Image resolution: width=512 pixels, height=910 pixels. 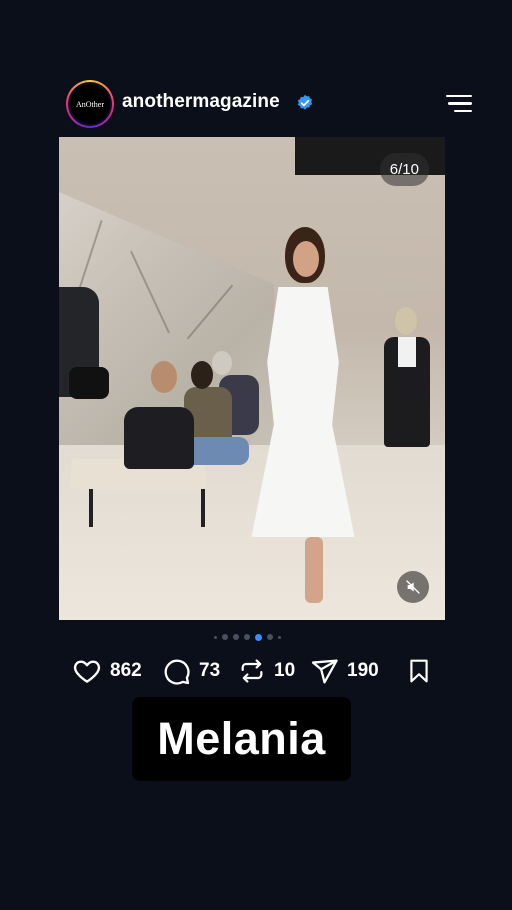 What do you see at coordinates (258, 637) in the screenshot?
I see `carousel-dot-active` at bounding box center [258, 637].